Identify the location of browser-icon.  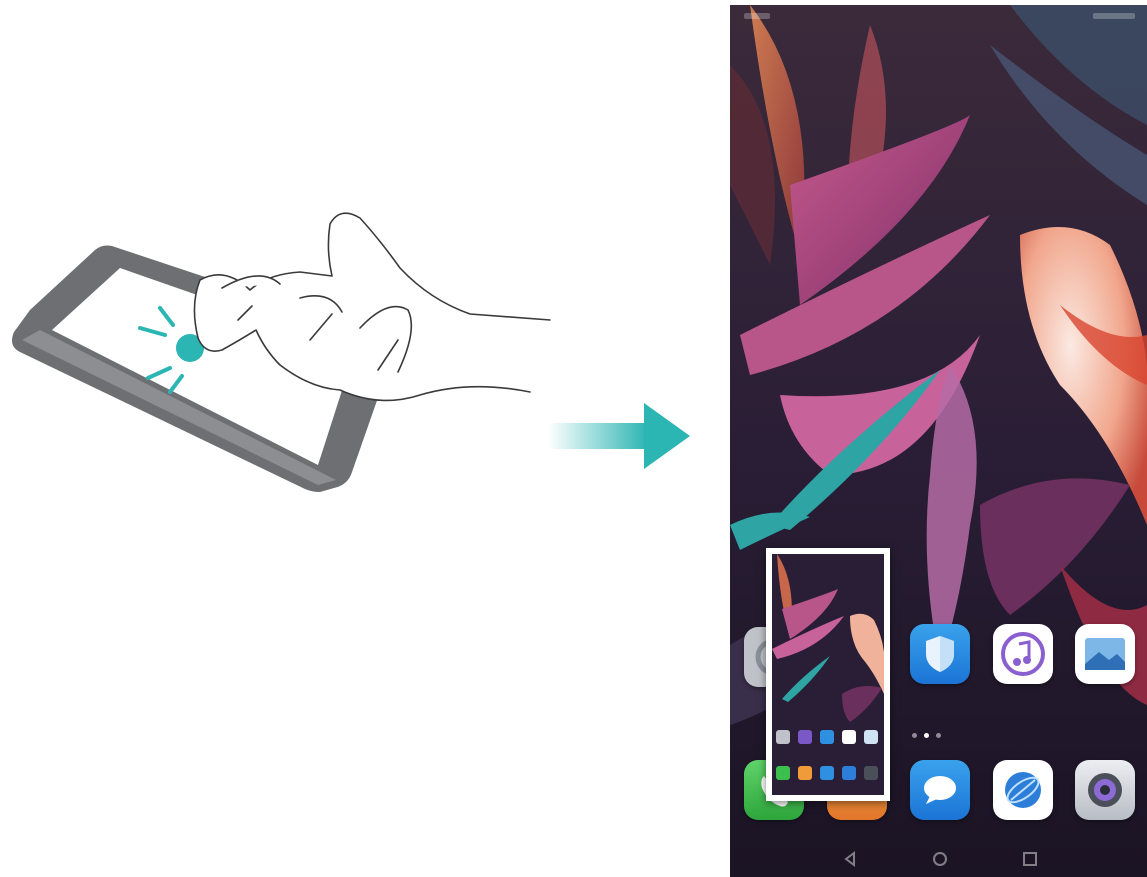
(1023, 790).